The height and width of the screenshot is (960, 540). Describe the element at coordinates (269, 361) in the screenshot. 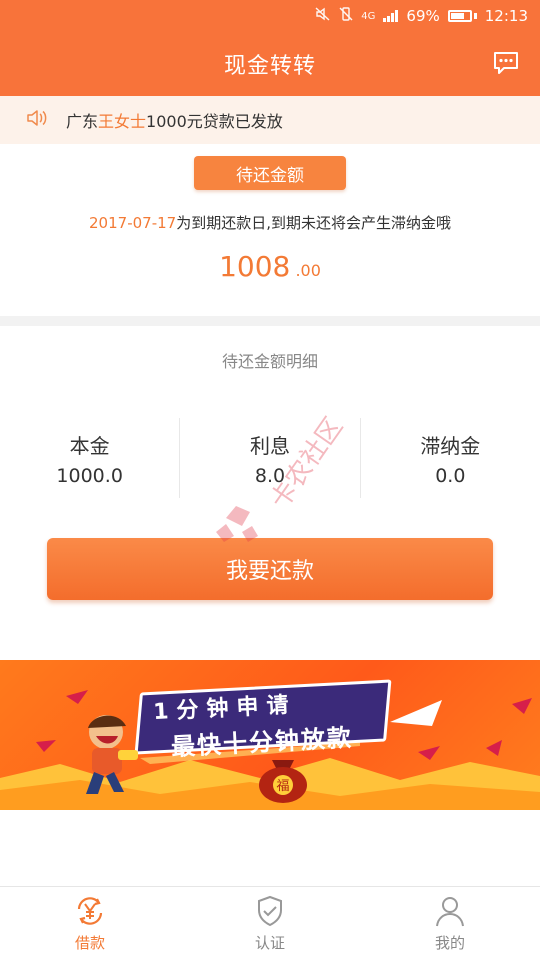

I see `details-title: 待还金额明细` at that location.